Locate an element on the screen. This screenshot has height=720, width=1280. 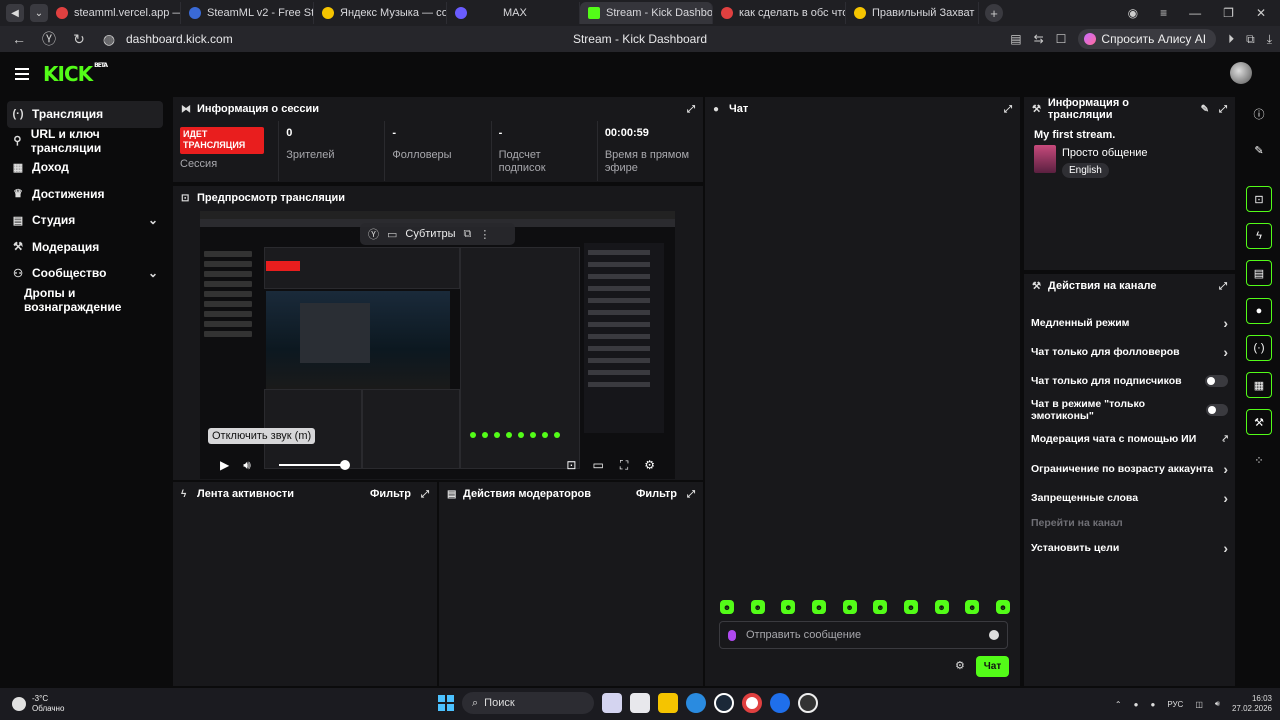
media-icon: ⏵ is located at coordinates (1231, 39).